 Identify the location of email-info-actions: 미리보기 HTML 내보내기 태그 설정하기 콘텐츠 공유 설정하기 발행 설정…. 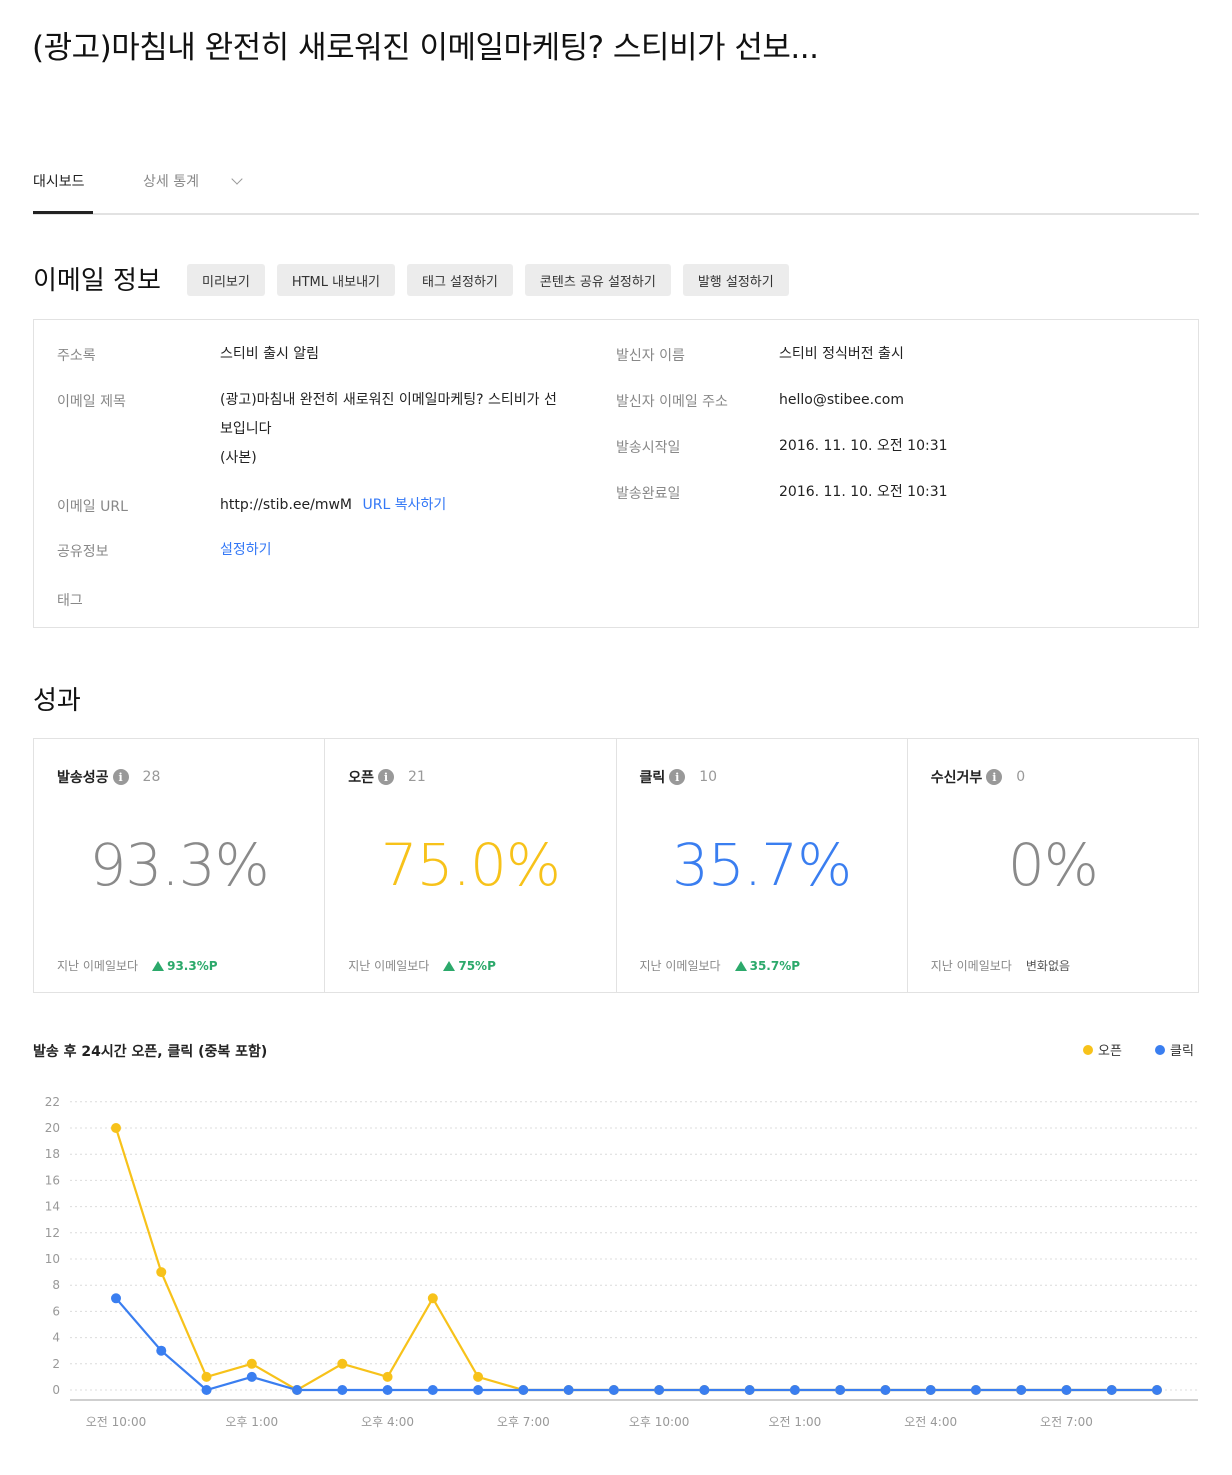
(488, 280).